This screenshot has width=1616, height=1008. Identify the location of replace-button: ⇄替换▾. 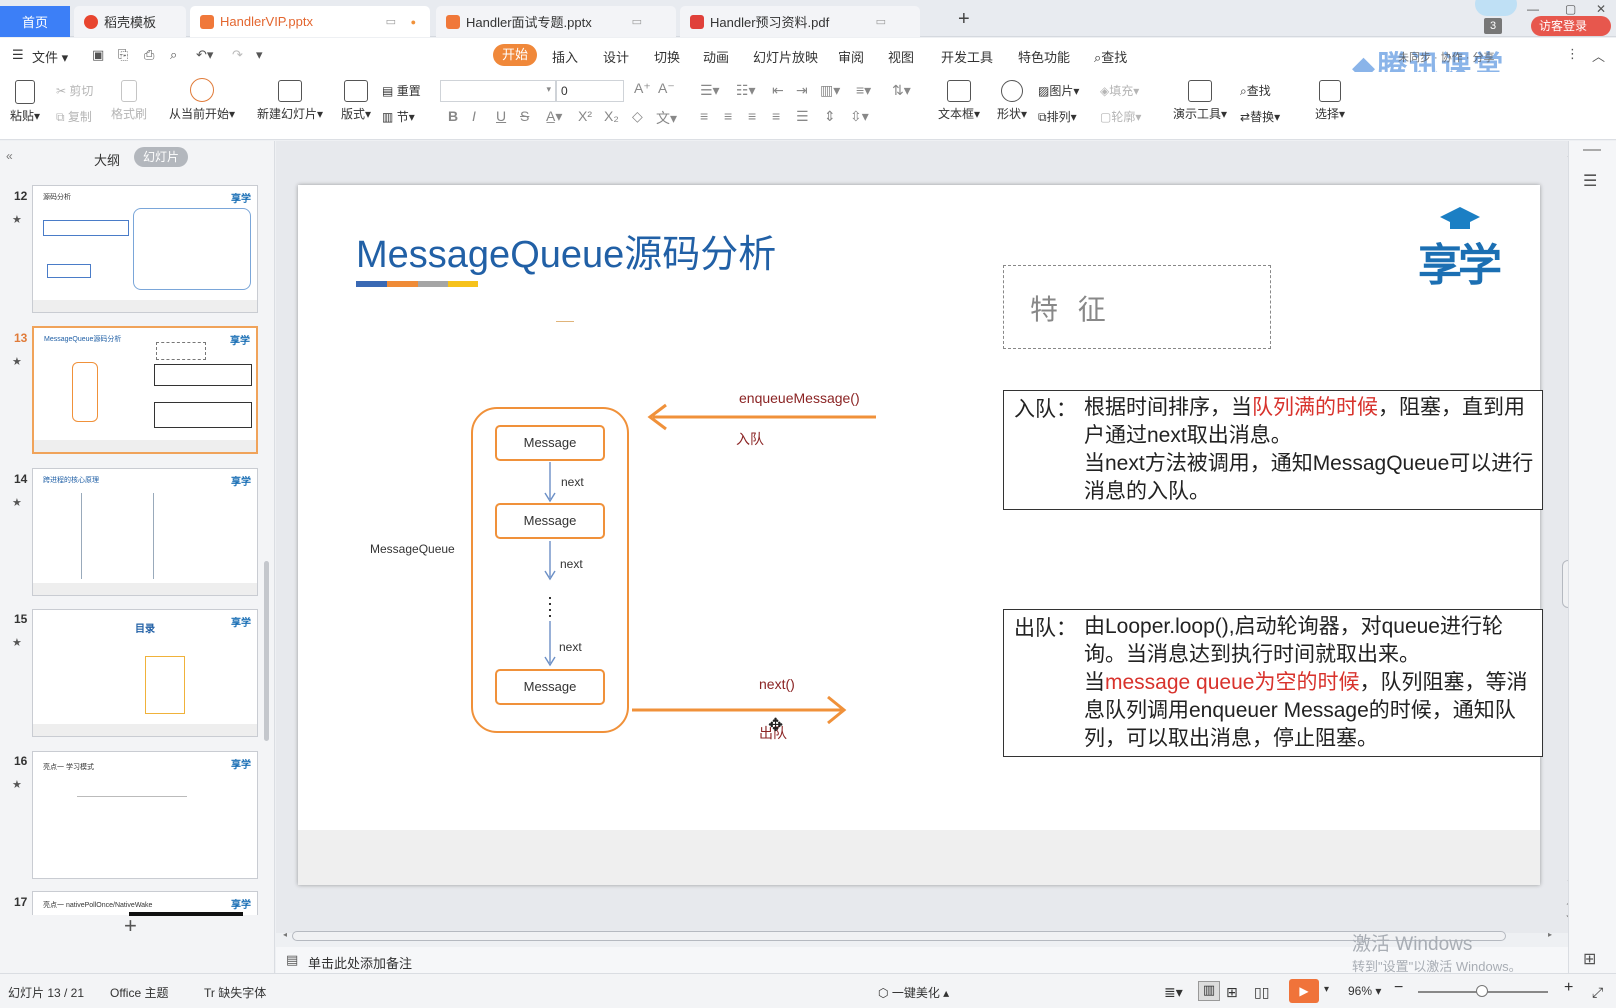
(1260, 116).